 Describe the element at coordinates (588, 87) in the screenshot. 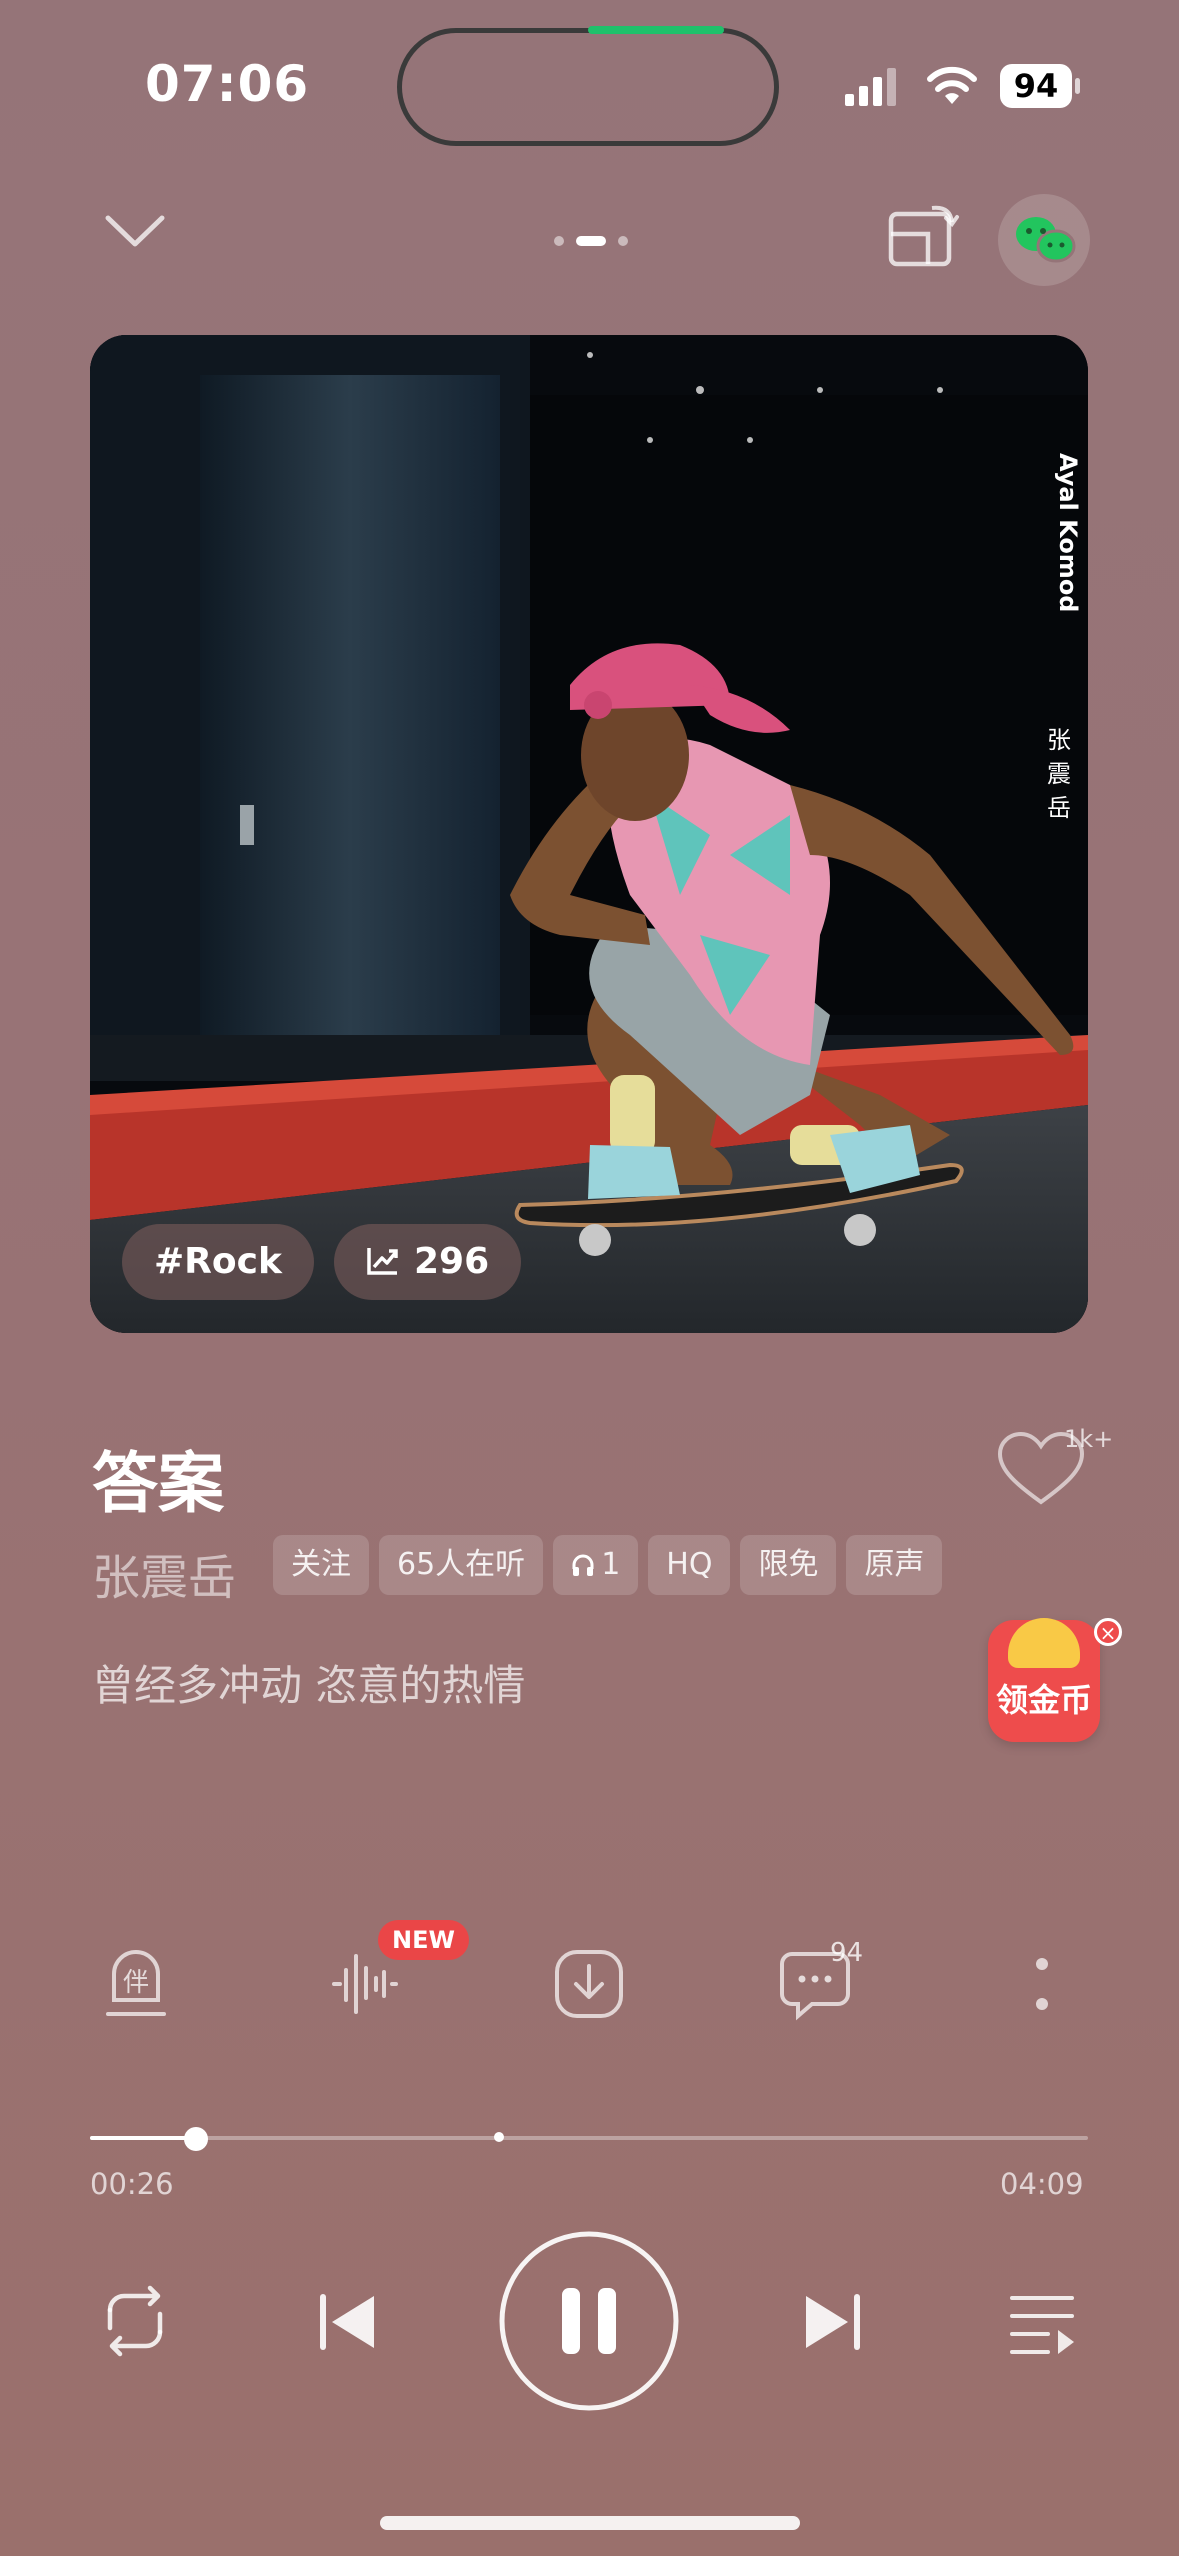

I see `dynamic-island` at that location.